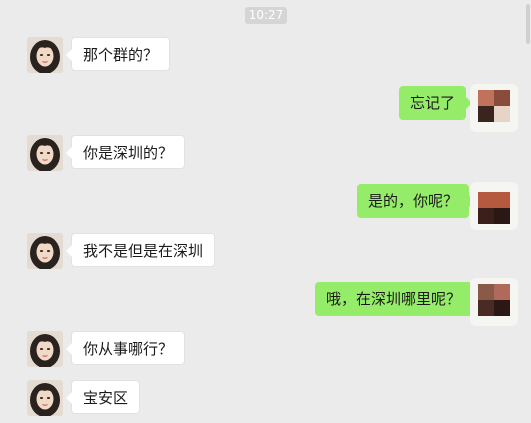 The width and height of the screenshot is (531, 423). I want to click on outgoing-message-bubble: 哦，在深圳哪里呢？, so click(397, 299).